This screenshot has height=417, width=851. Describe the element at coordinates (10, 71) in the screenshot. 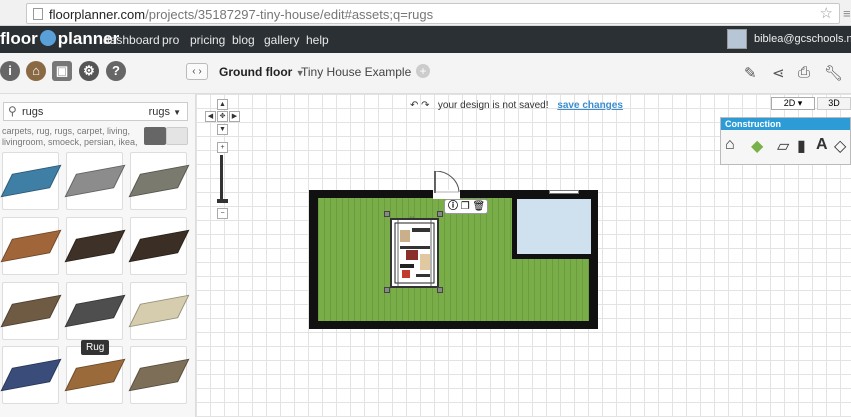

I see `info-icon: i` at that location.